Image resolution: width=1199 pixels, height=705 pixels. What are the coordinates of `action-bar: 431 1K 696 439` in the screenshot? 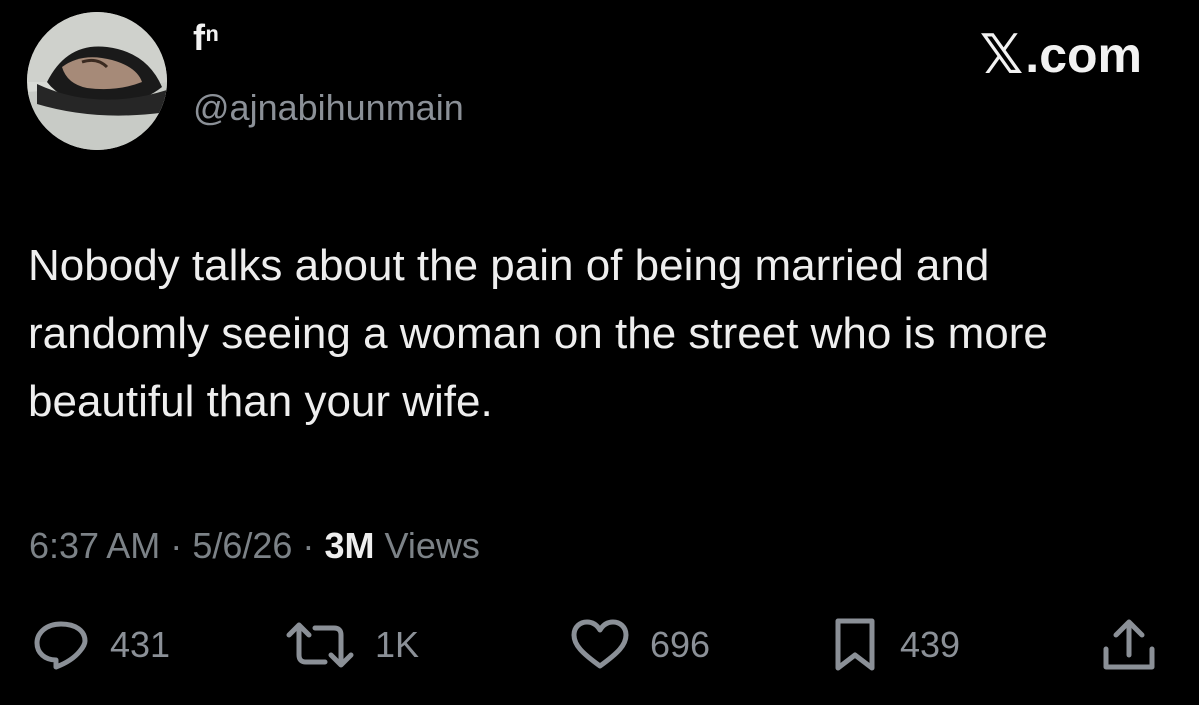 It's located at (599, 645).